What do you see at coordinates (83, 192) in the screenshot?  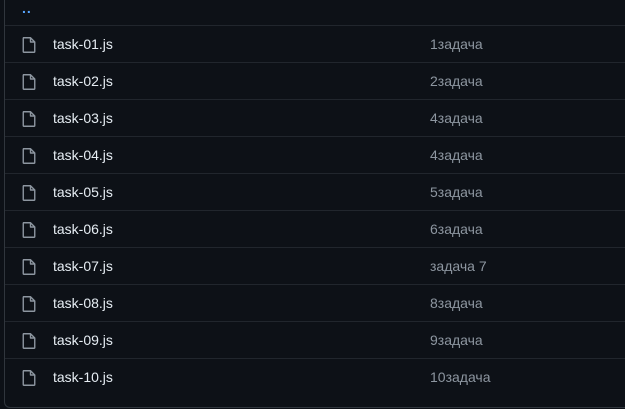 I see `file-name-link: task-05.js` at bounding box center [83, 192].